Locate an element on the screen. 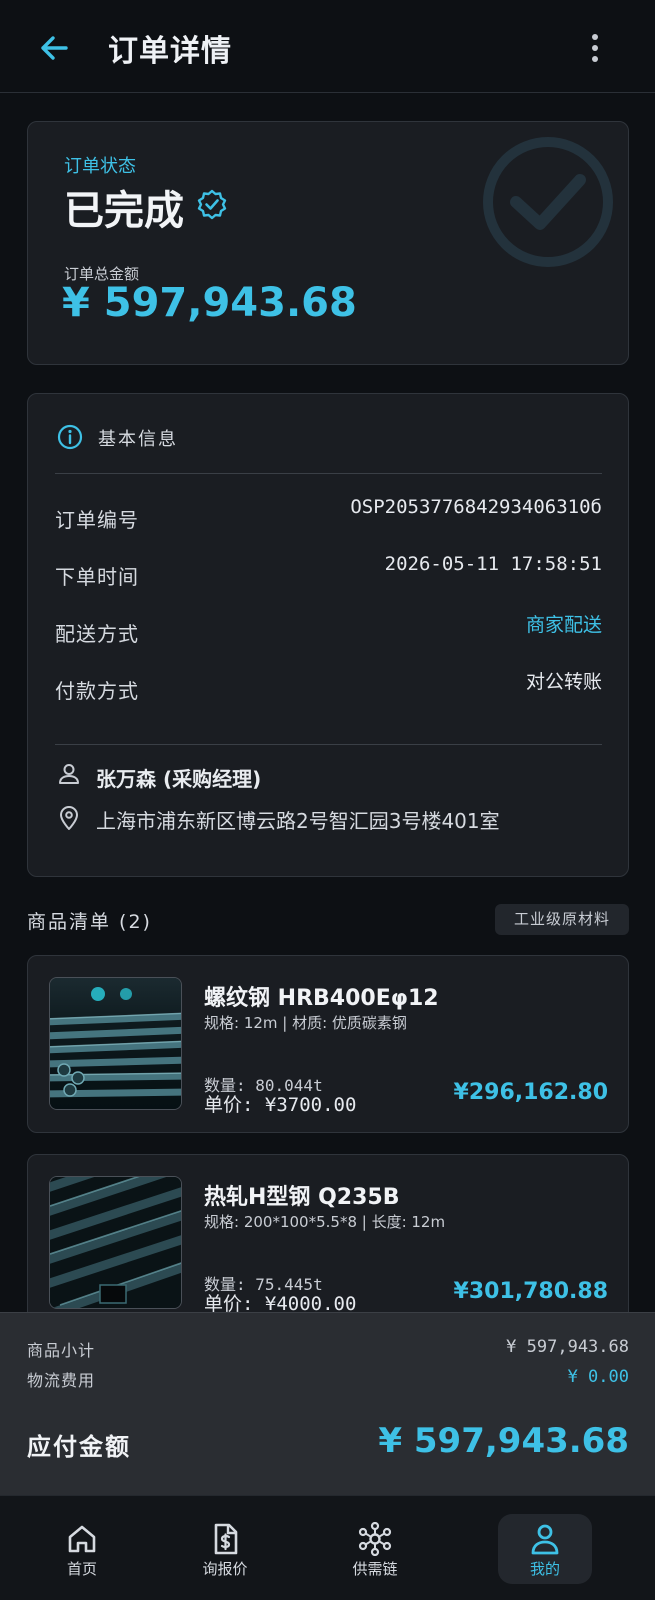  nav-mine: 我的 is located at coordinates (545, 1549).